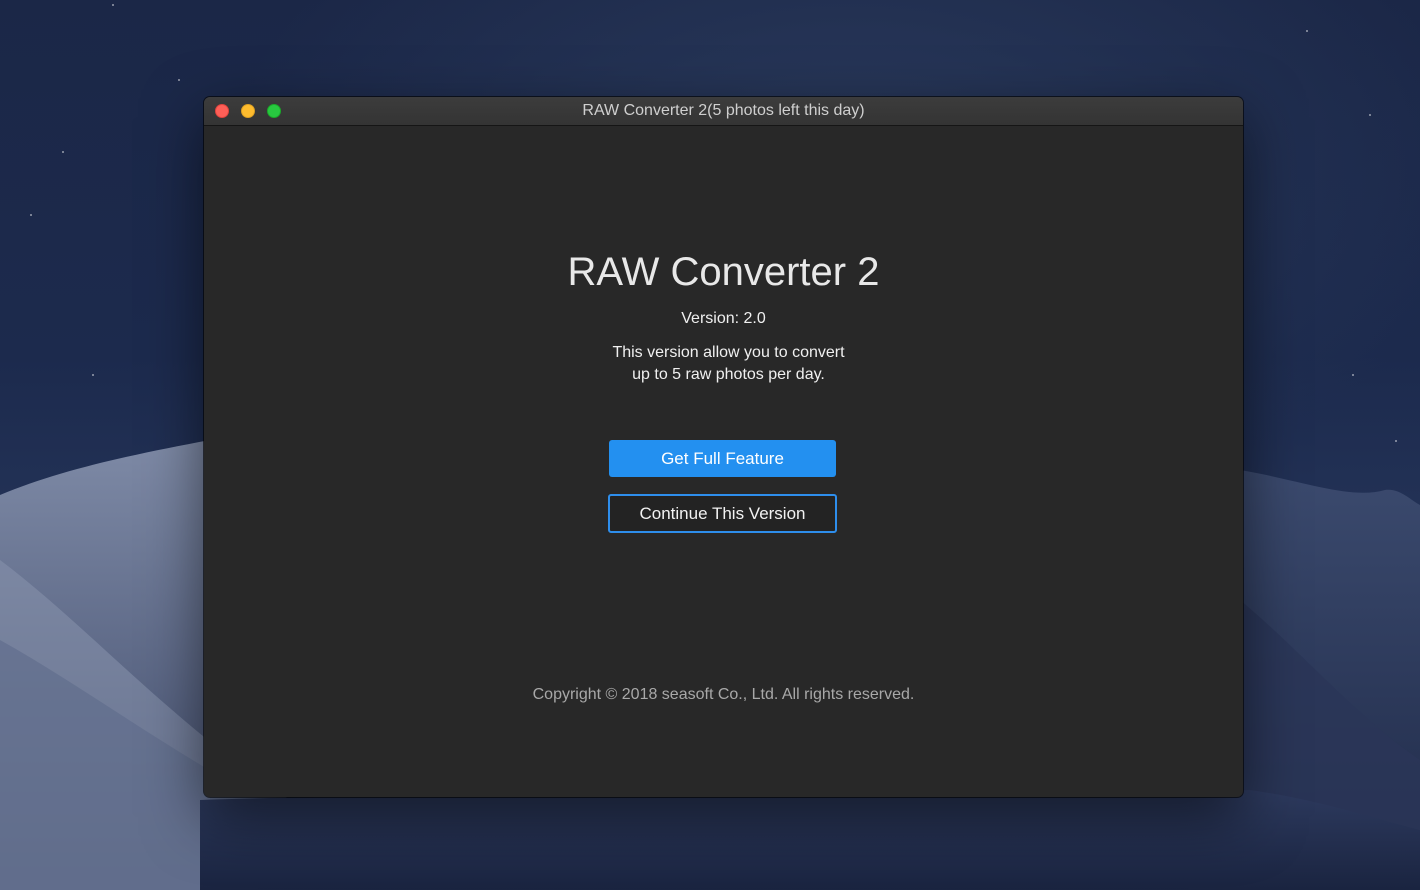  I want to click on title-bar: RAW Converter 2(5 photos left this day), so click(723, 111).